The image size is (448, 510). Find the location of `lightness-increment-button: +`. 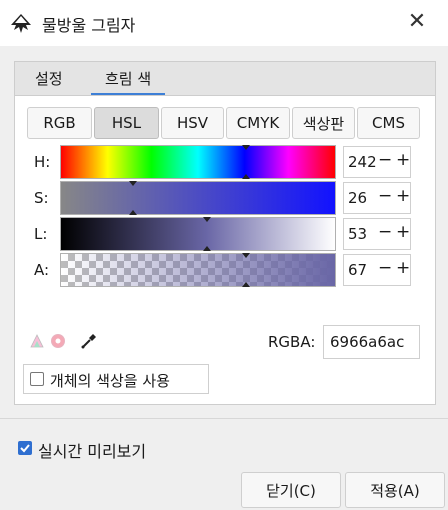

lightness-increment-button: + is located at coordinates (403, 232).